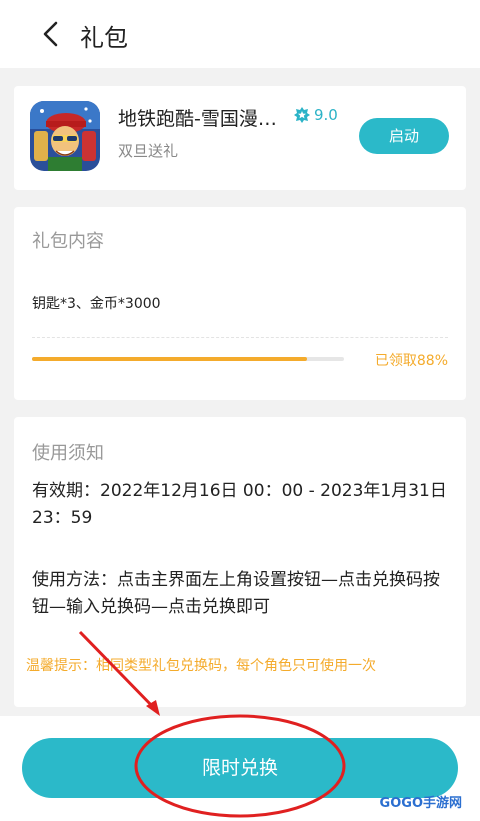 This screenshot has width=480, height=821. Describe the element at coordinates (240, 138) in the screenshot. I see `app-card: 地铁跑酷-雪国漫… 9.0 双旦送礼 启动` at that location.